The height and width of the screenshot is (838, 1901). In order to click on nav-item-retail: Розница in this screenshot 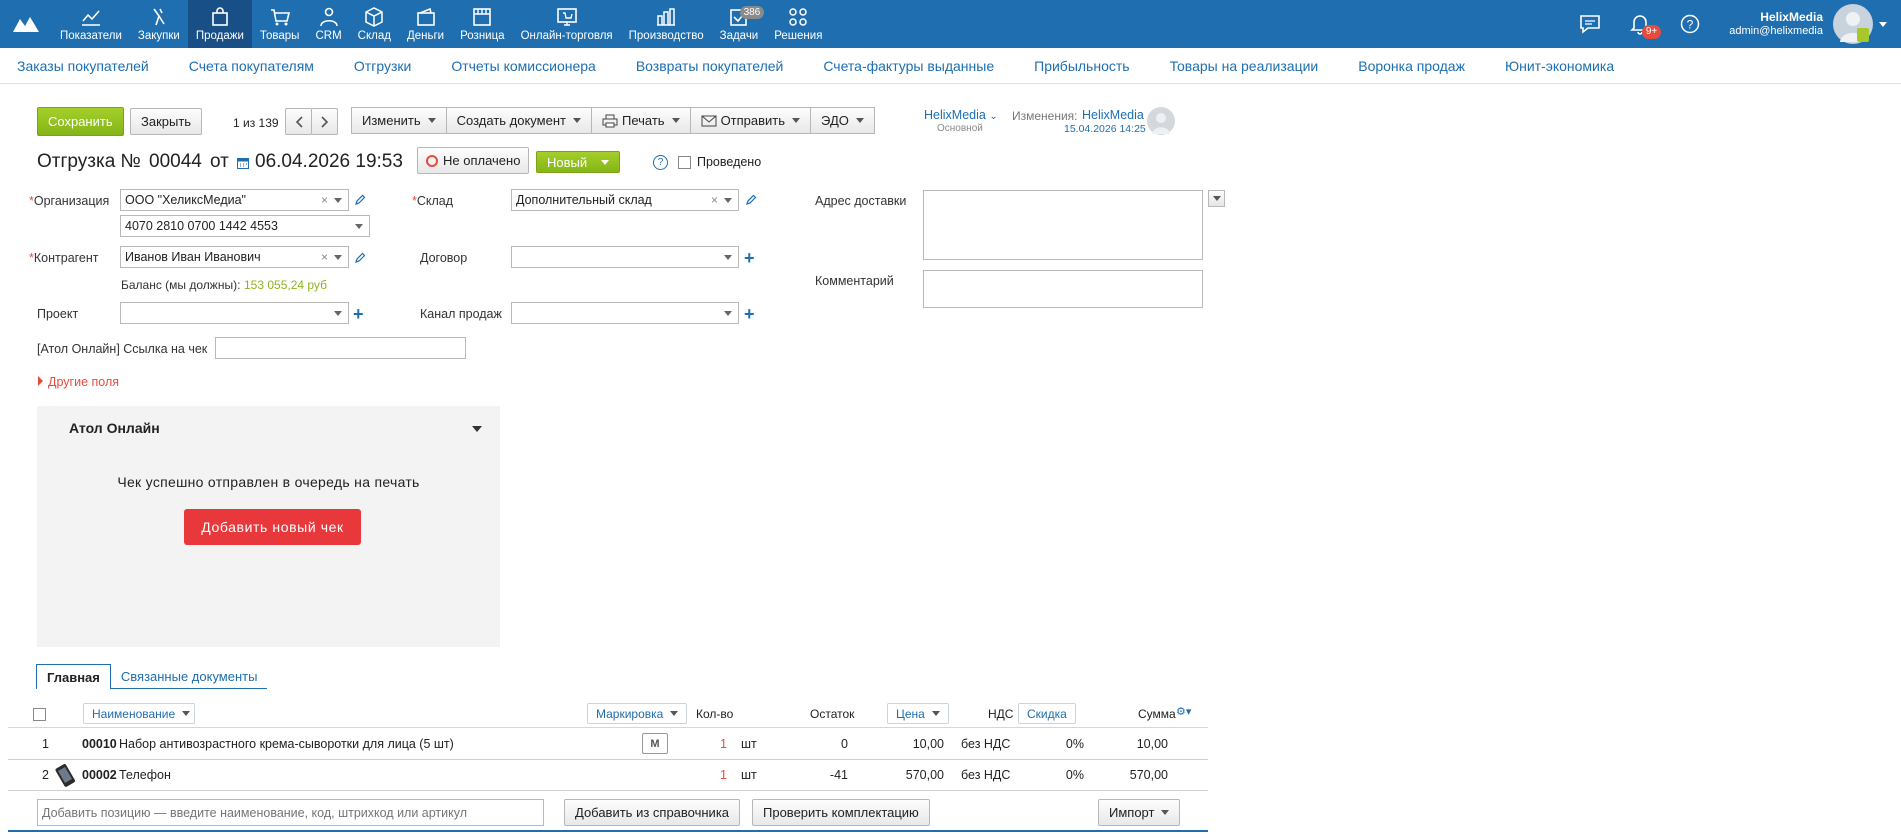, I will do `click(482, 24)`.